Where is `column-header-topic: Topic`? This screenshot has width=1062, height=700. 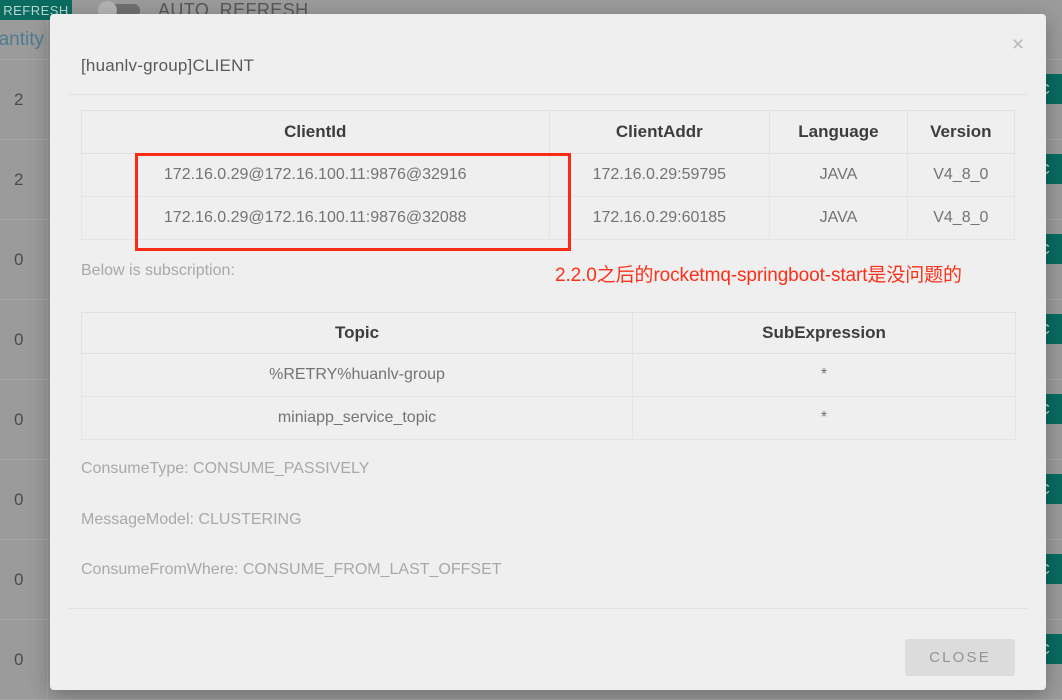 column-header-topic: Topic is located at coordinates (357, 333).